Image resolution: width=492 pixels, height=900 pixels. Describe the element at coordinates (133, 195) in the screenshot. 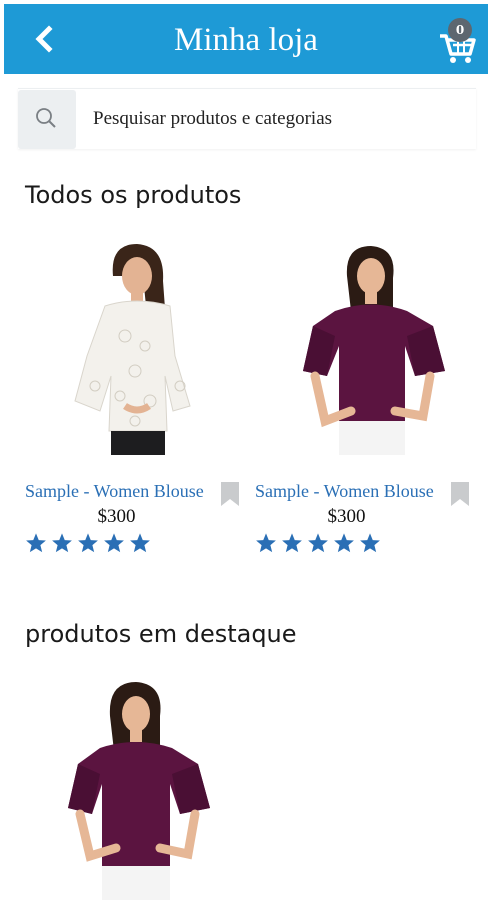

I see `section-title-all-products: Todos os produtos` at that location.